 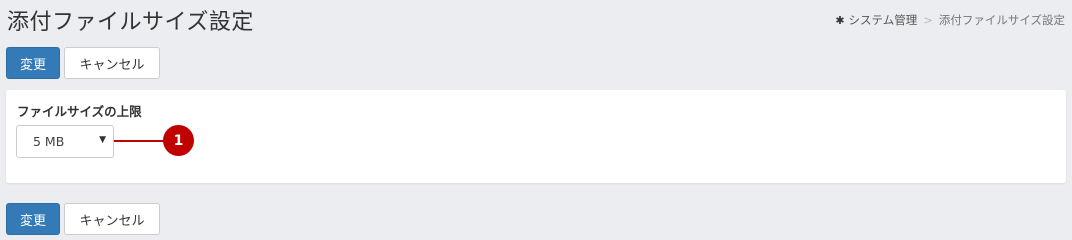 What do you see at coordinates (79, 111) in the screenshot?
I see `upload-limit-label: ファイルサイズの上限` at bounding box center [79, 111].